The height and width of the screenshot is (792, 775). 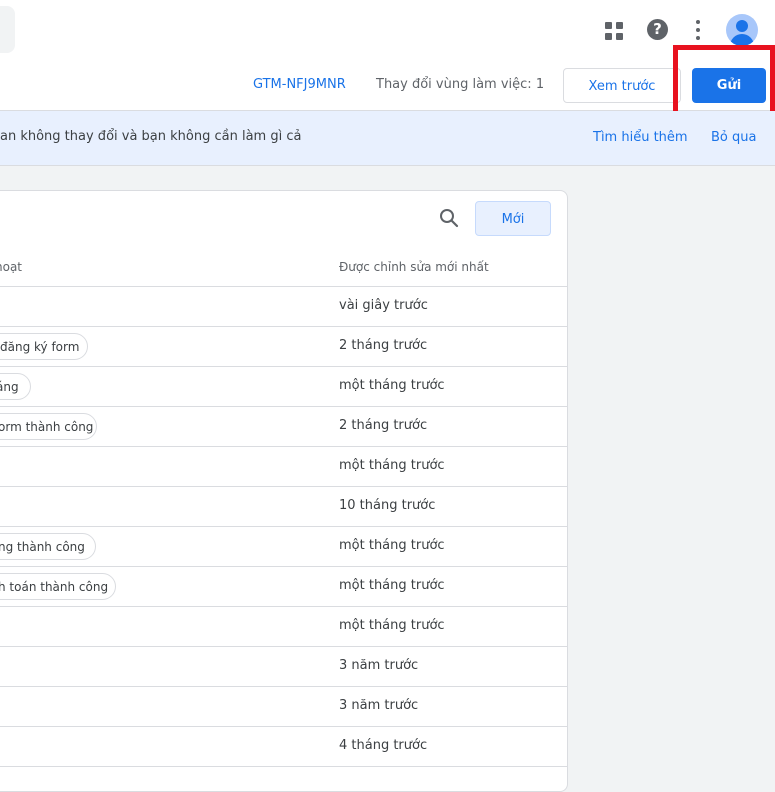 I want to click on trigger-chip: đăng ký form, so click(x=44, y=346).